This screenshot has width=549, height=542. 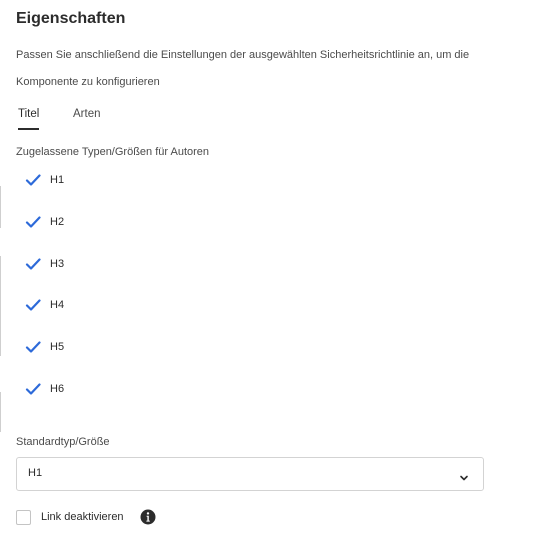 What do you see at coordinates (250, 474) in the screenshot?
I see `default-type-select: H1` at bounding box center [250, 474].